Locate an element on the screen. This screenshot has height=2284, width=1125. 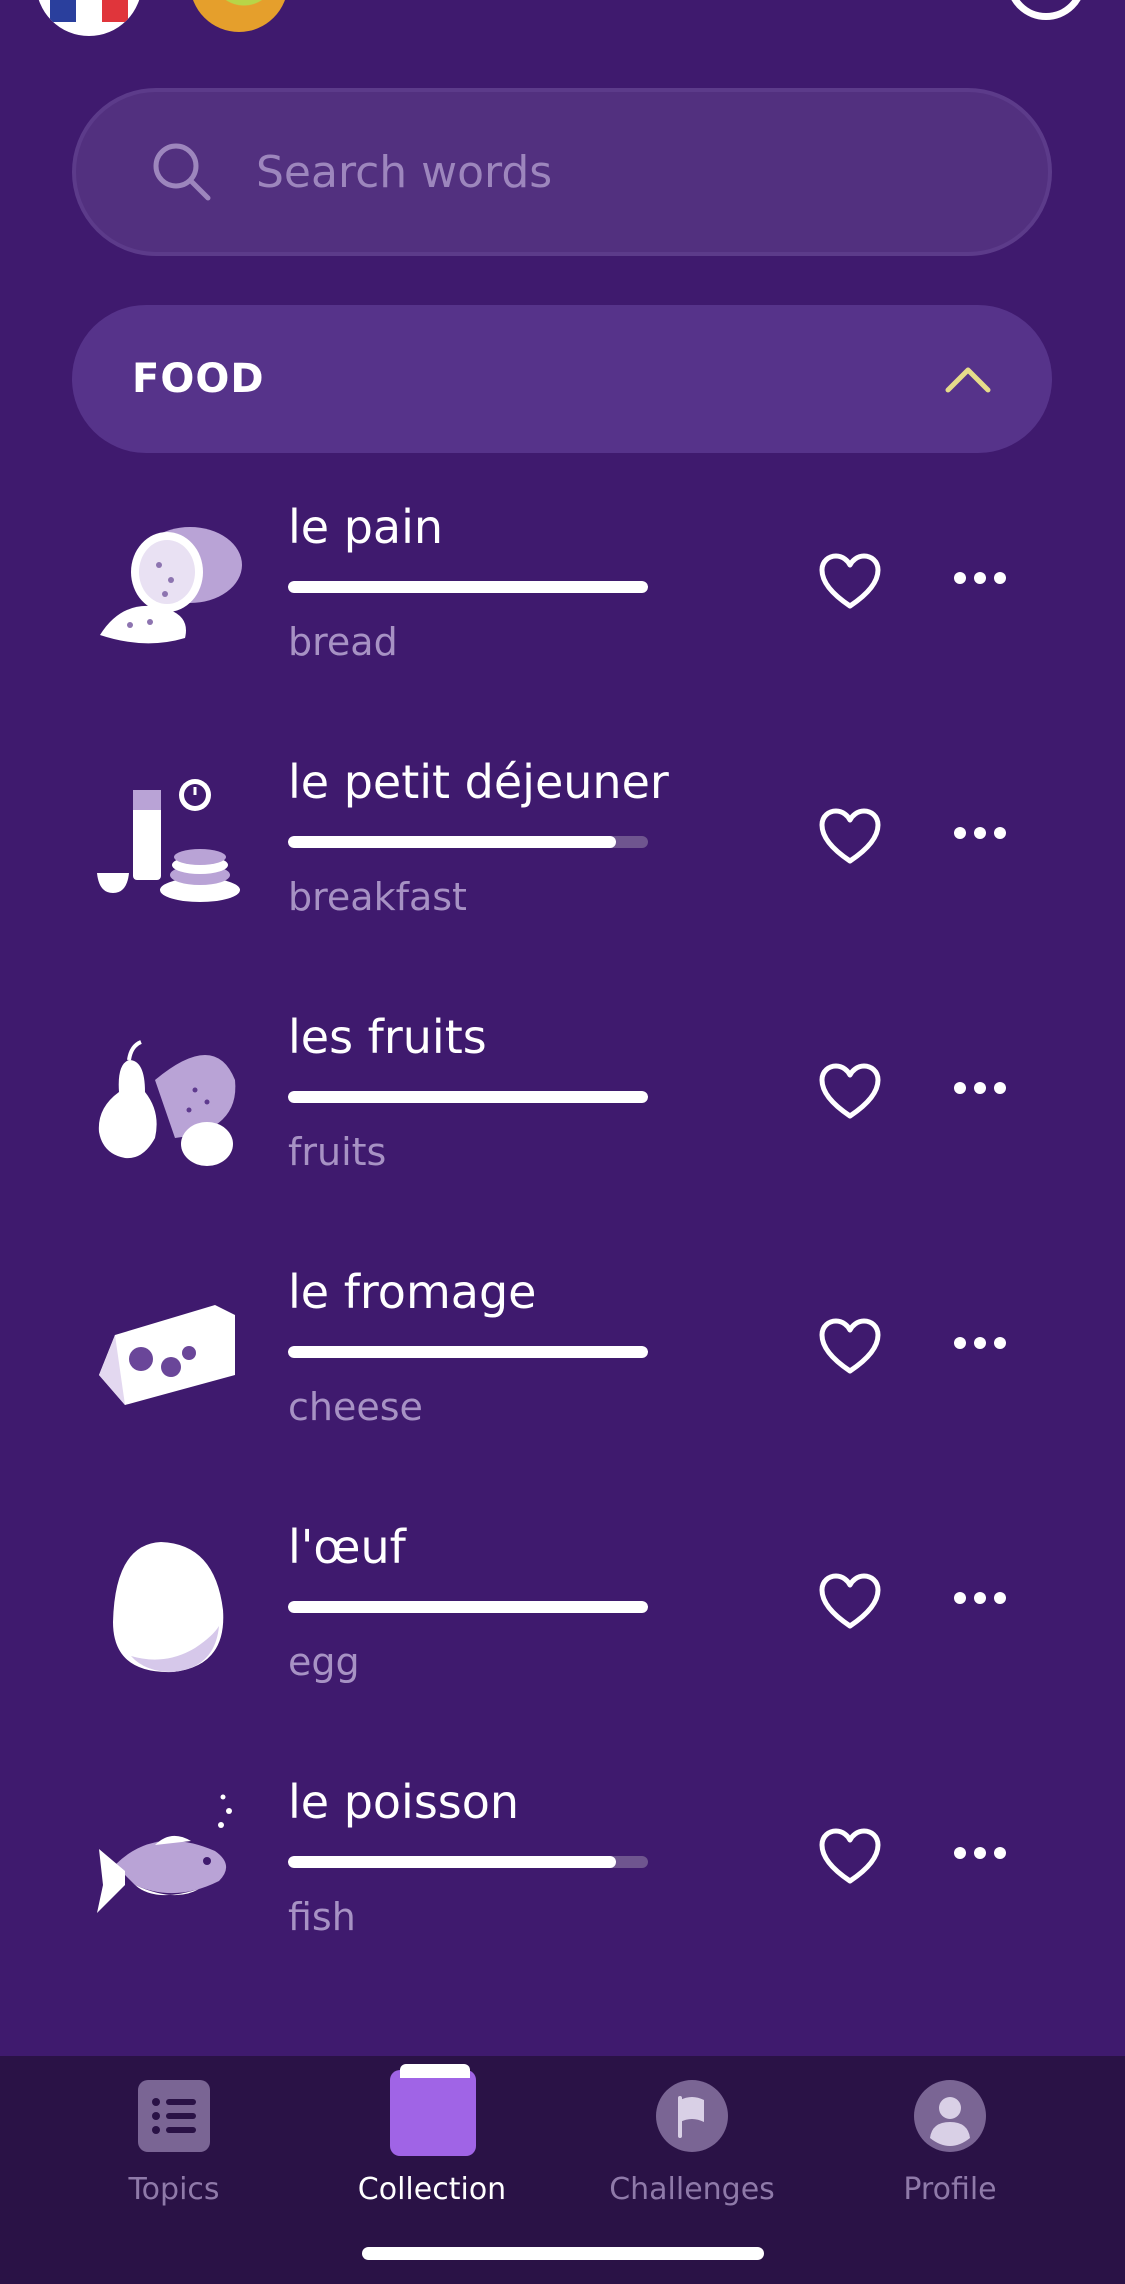
word-french: le petit déjeuner is located at coordinates (478, 782).